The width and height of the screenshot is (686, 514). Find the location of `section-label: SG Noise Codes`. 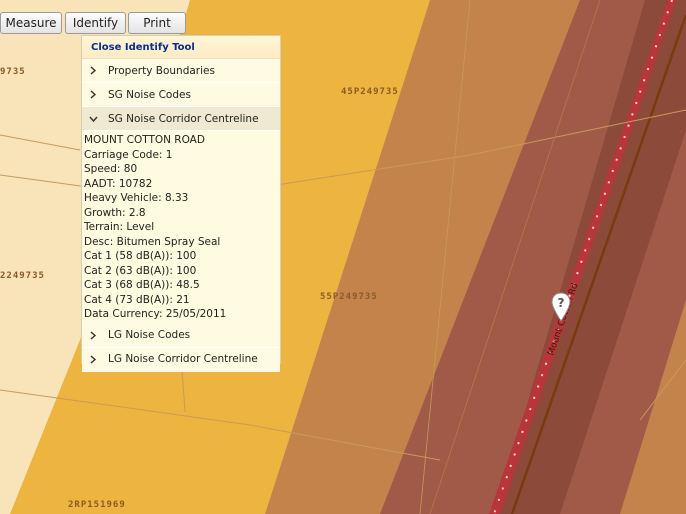

section-label: SG Noise Codes is located at coordinates (149, 94).